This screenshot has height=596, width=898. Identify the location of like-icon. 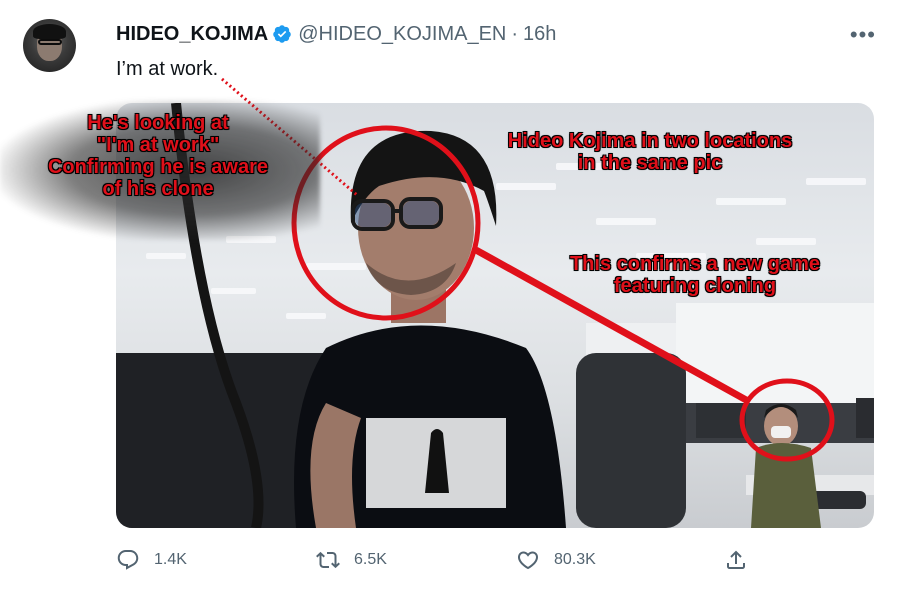
(528, 560).